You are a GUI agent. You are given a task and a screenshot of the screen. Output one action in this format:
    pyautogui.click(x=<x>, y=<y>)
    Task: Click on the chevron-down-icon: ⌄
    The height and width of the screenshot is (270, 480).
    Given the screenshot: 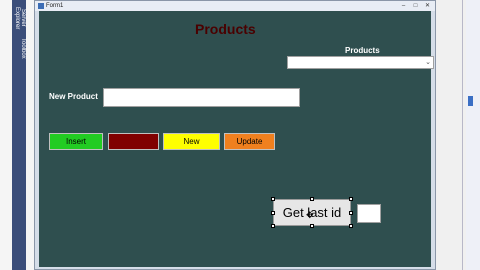 What is the action you would take?
    pyautogui.click(x=428, y=62)
    